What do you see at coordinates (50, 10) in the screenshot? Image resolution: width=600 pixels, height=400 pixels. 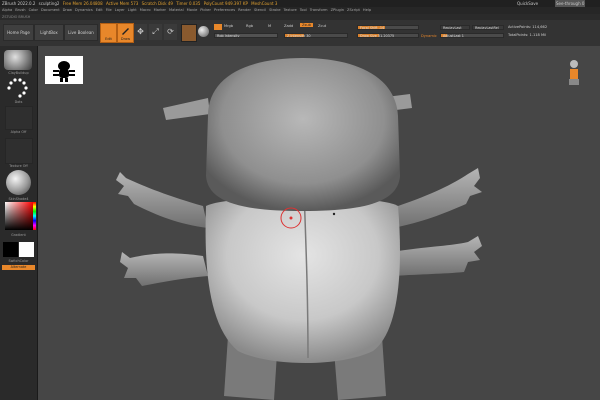 I see `menu-item-document: Document` at bounding box center [50, 10].